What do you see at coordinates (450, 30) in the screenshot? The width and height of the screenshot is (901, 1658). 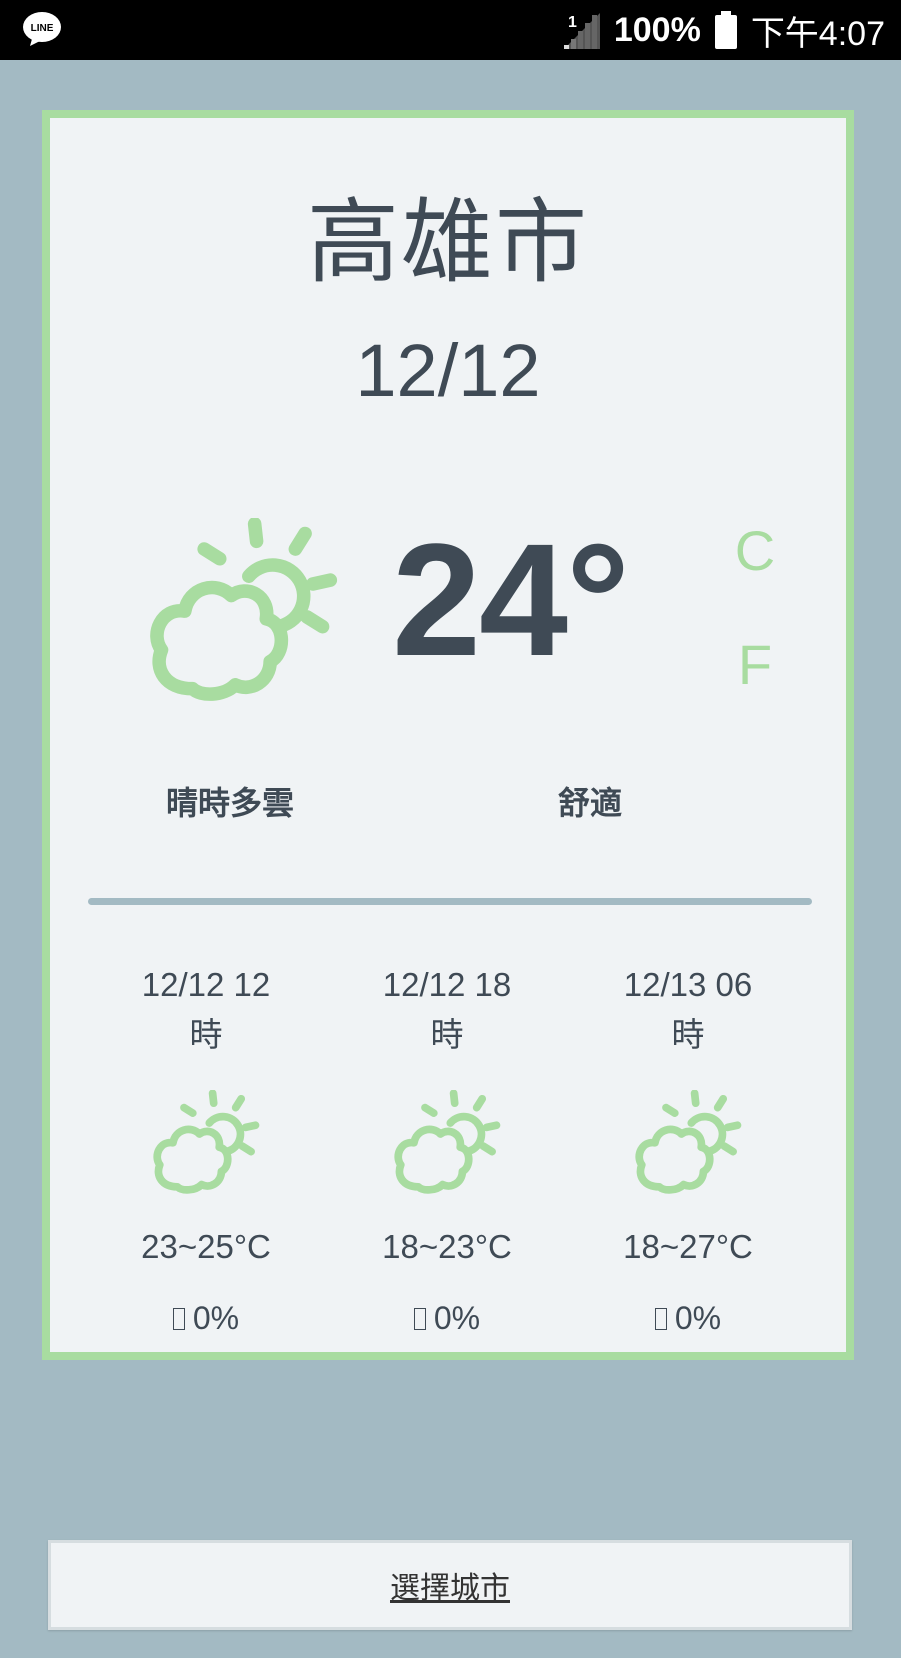 I see `status-bar: LINE 1 100% 下午4:07` at bounding box center [450, 30].